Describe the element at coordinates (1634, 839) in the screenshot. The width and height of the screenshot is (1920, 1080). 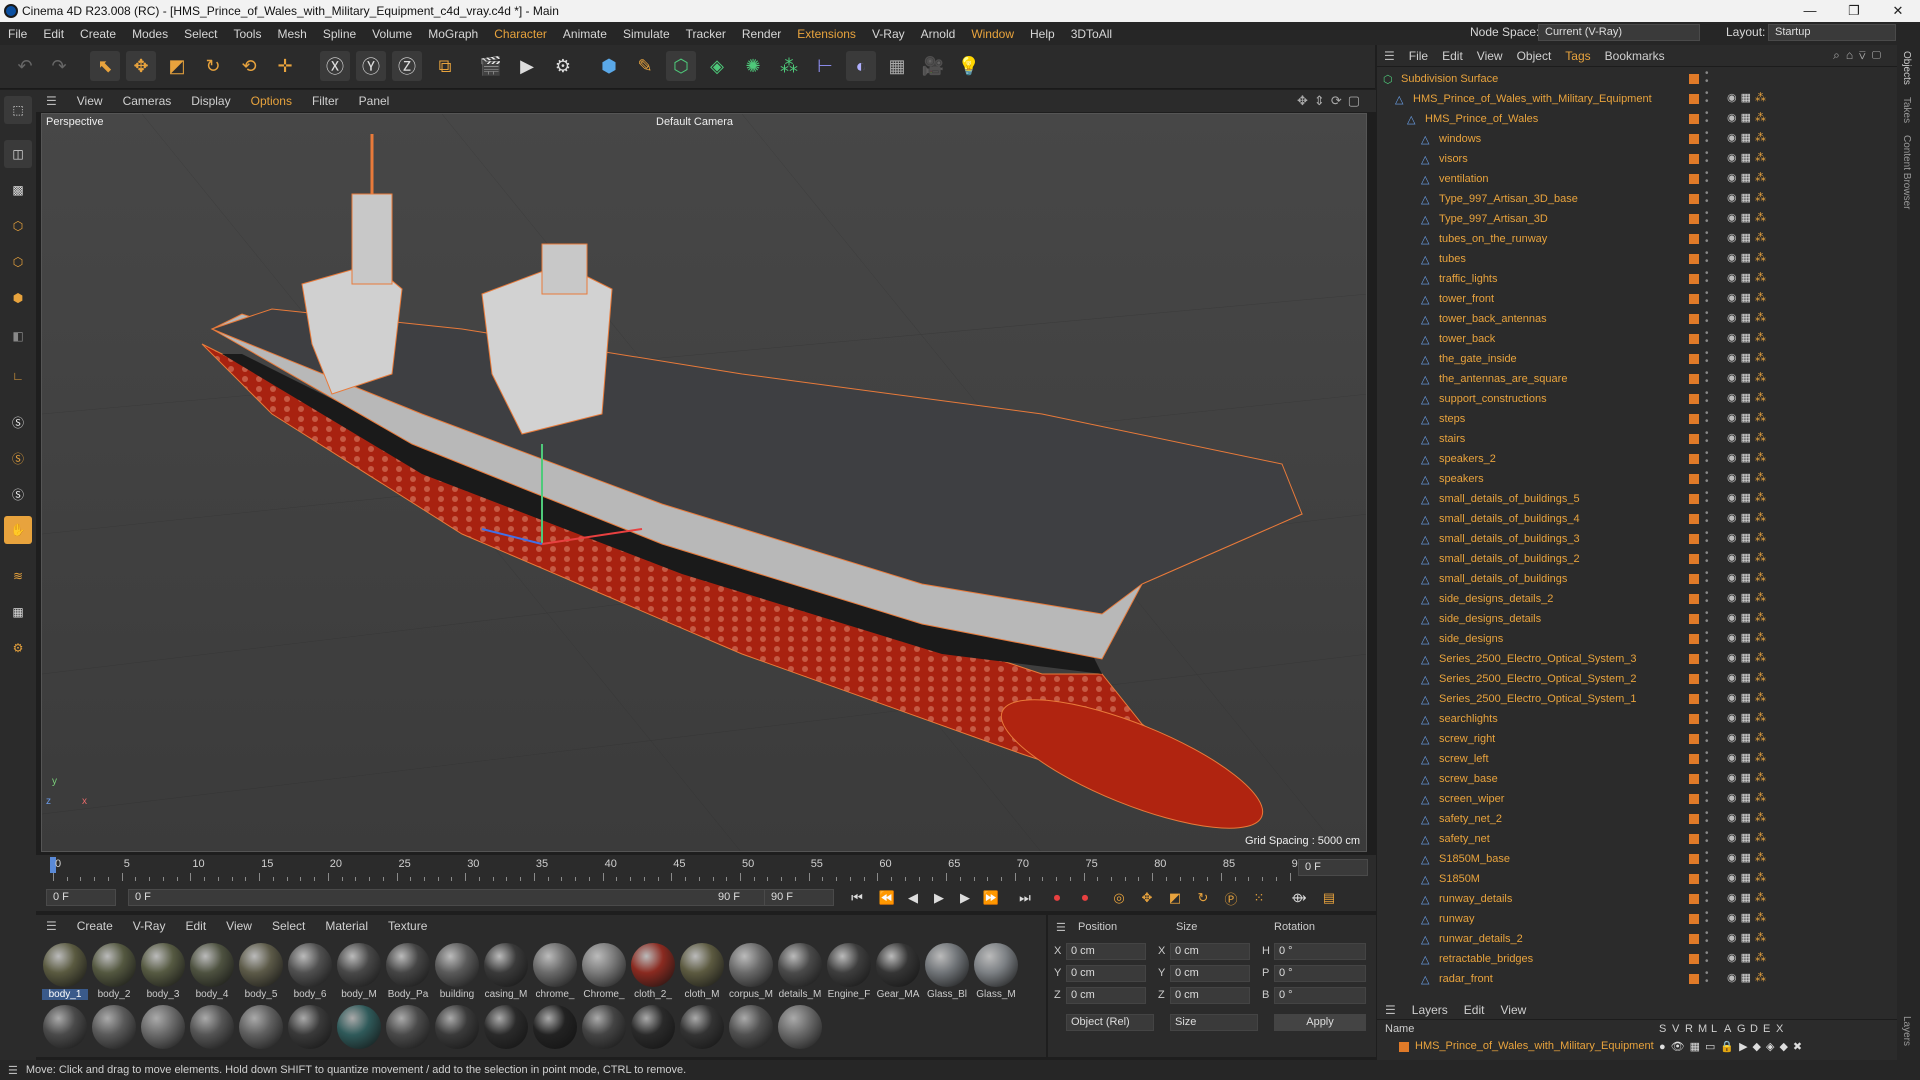
I see `object-tree-item: △ safety_net • • ◉▦⁂` at that location.